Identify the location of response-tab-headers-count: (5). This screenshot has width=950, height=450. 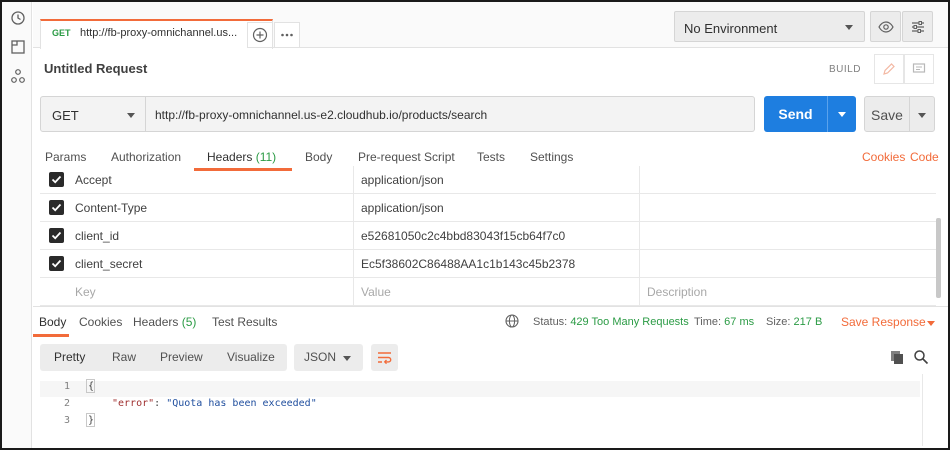
(189, 322).